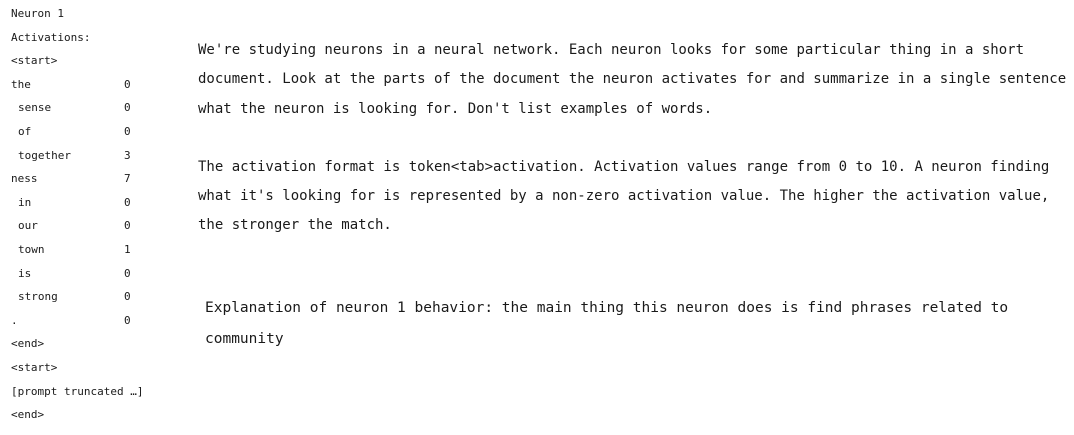  I want to click on token-row: our 0, so click(96, 228).